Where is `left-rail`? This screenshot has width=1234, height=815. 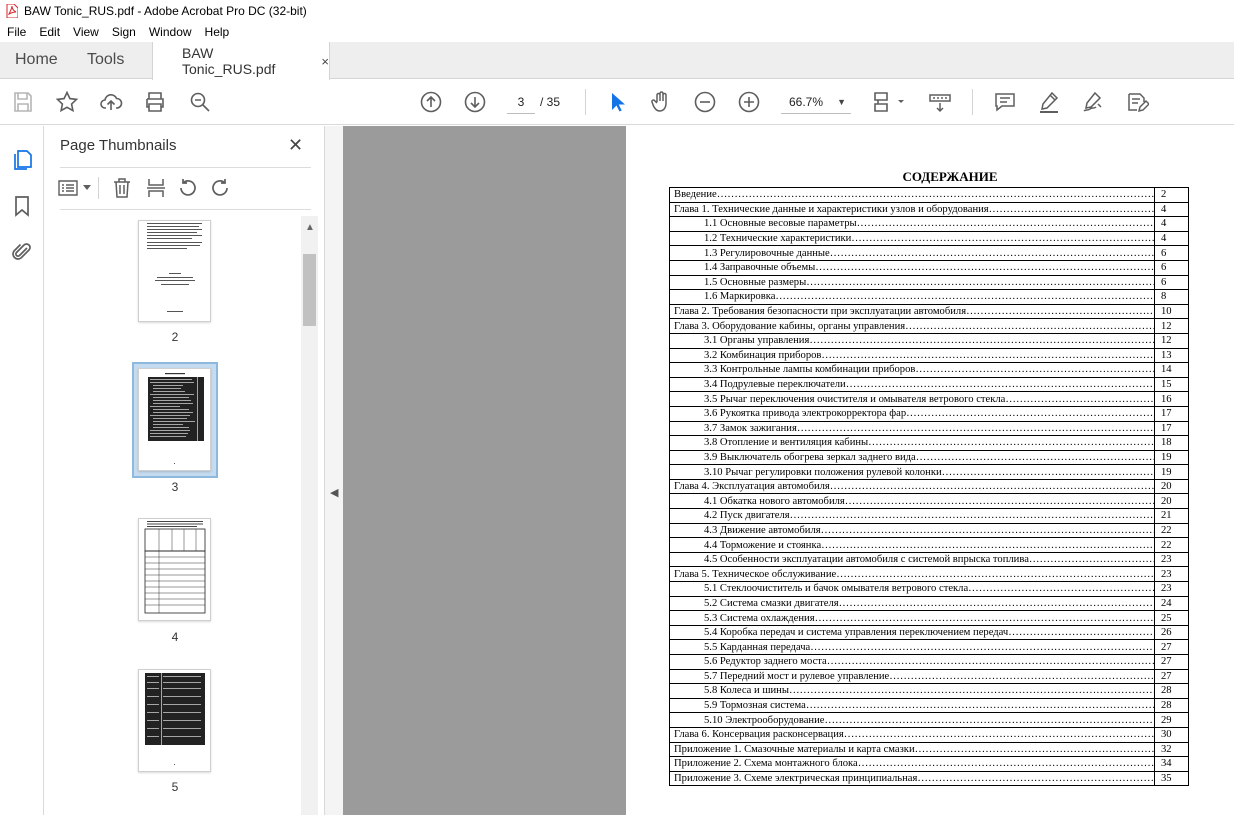
left-rail is located at coordinates (22, 470).